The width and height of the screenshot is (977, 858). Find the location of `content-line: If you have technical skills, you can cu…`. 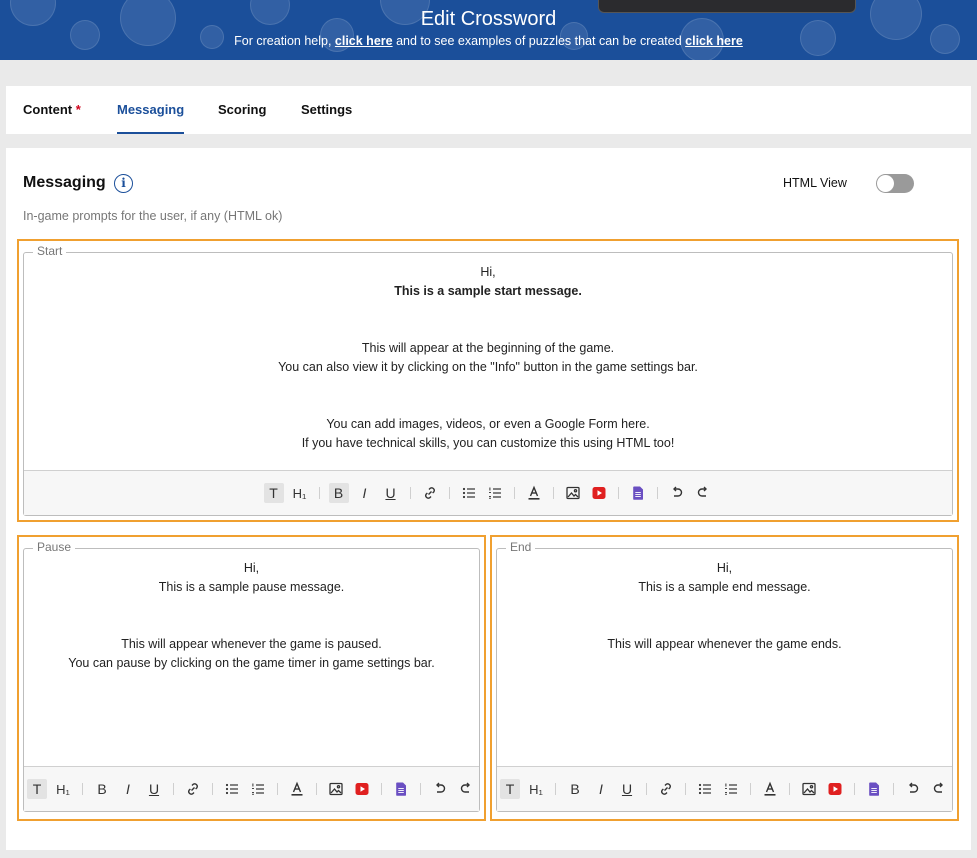

content-line: If you have technical skills, you can cu… is located at coordinates (488, 443).